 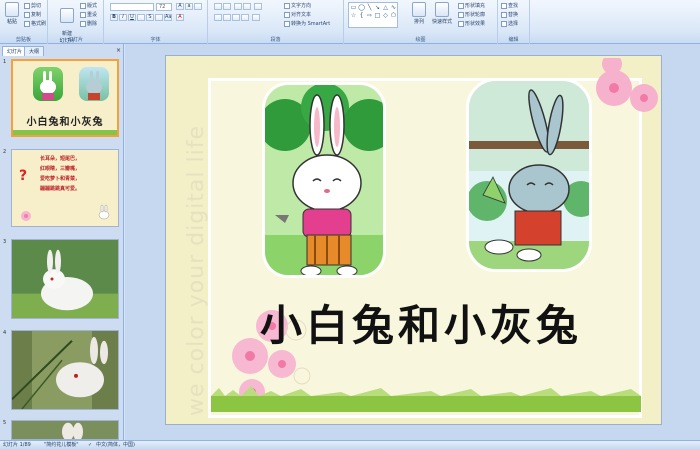 What do you see at coordinates (227, 6) in the screenshot?
I see `numbering-button` at bounding box center [227, 6].